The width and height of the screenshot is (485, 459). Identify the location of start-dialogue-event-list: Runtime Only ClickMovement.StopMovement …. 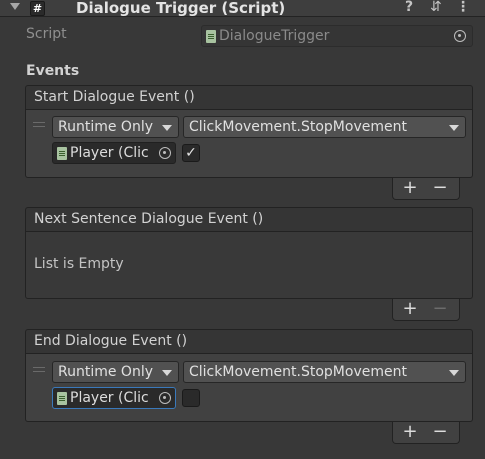
(249, 144).